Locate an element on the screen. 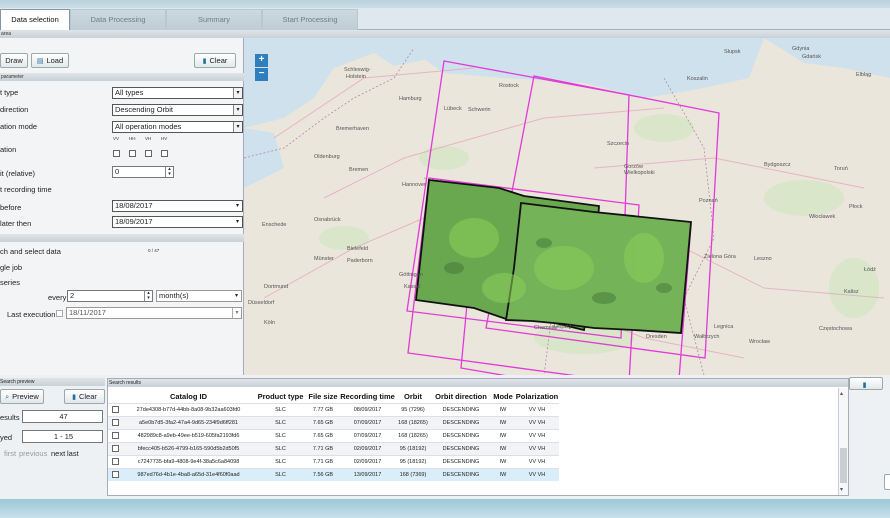 This screenshot has width=890, height=518. product-type-label: t type is located at coordinates (9, 92).